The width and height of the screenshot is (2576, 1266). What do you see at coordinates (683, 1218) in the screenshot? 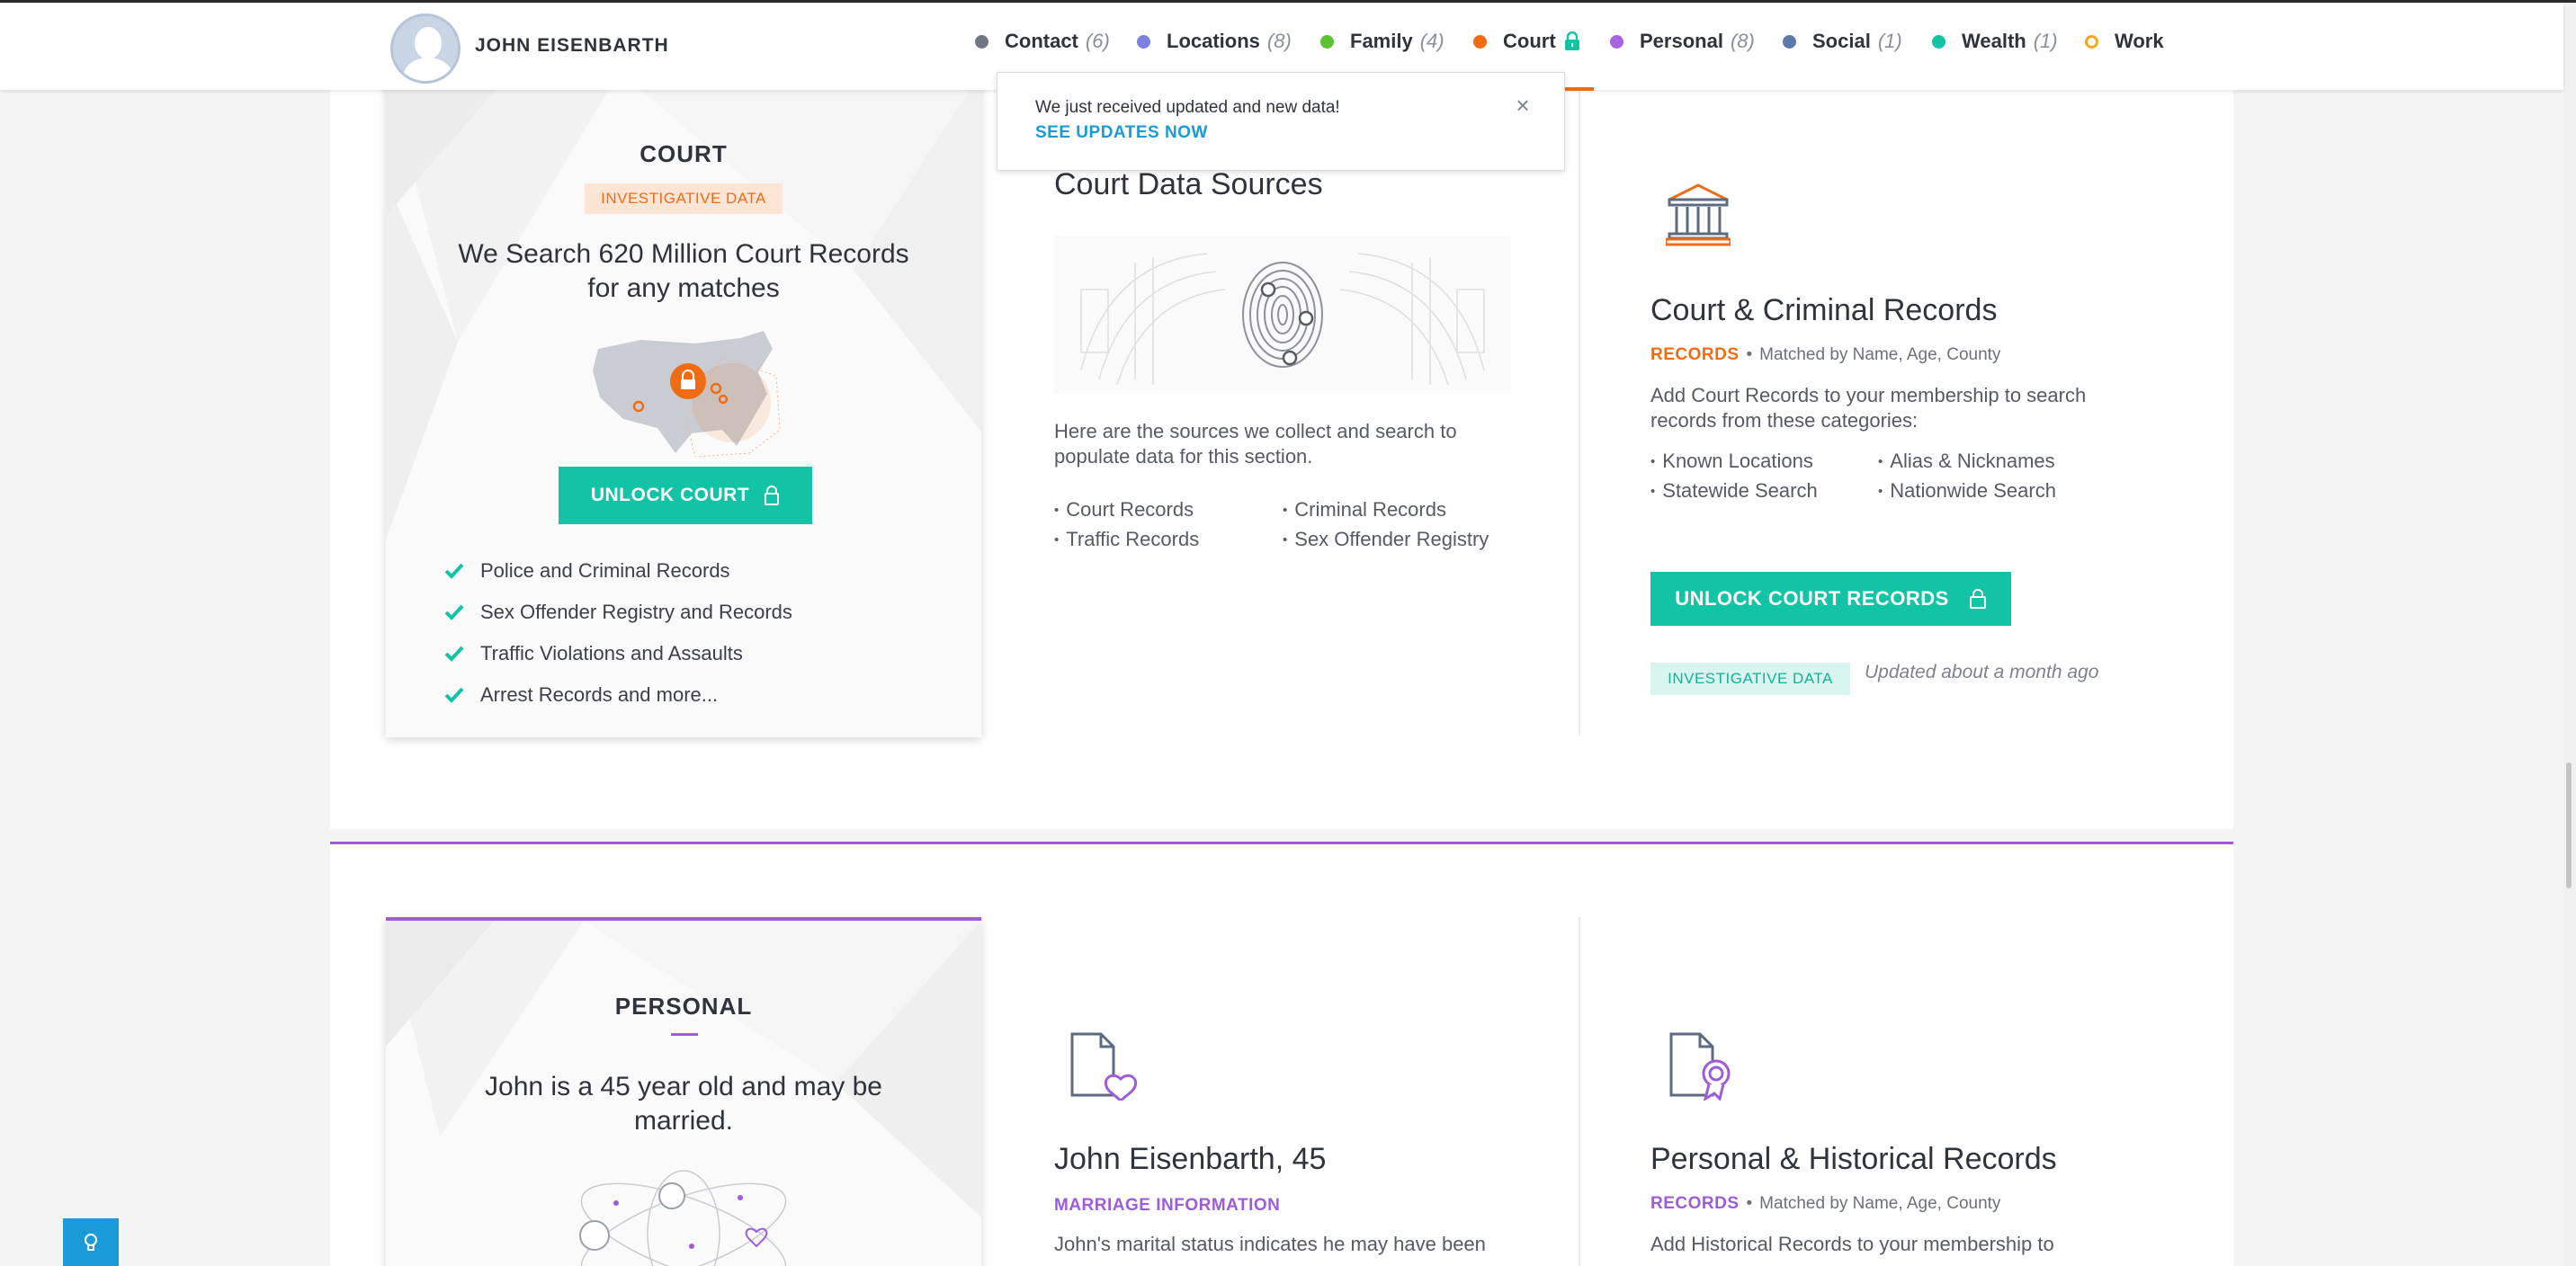
I see `personal-relations-illustration` at bounding box center [683, 1218].